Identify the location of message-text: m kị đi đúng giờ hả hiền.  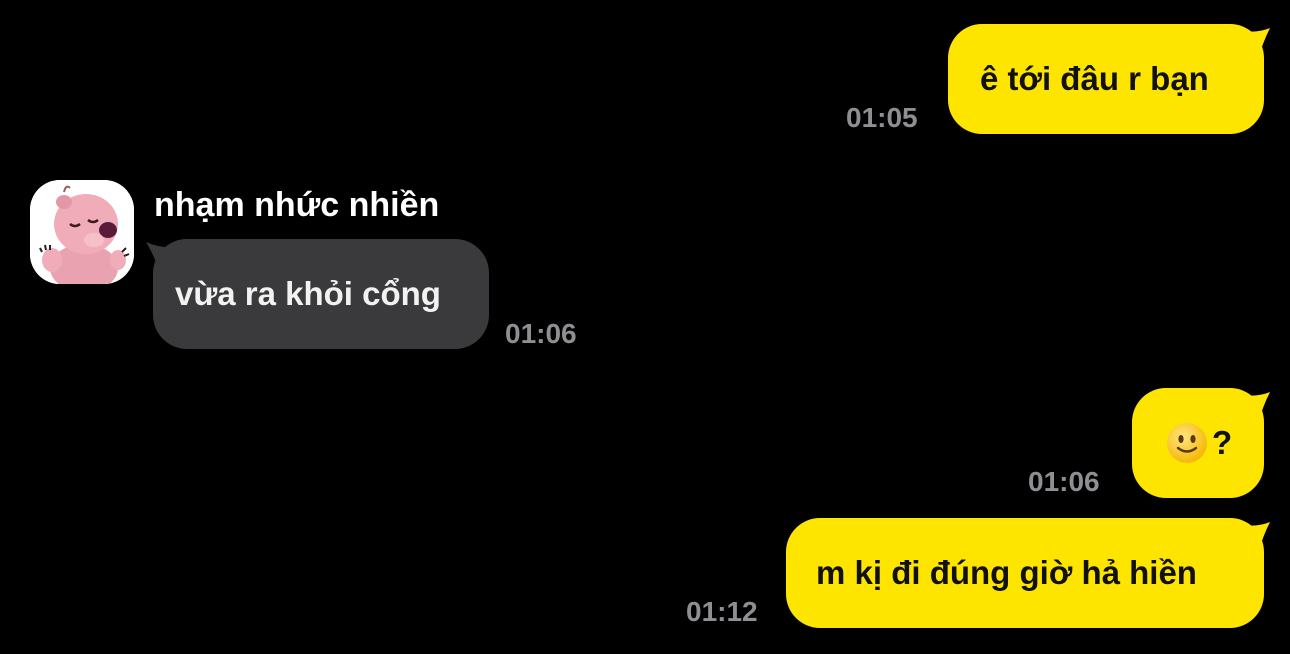
(1006, 572).